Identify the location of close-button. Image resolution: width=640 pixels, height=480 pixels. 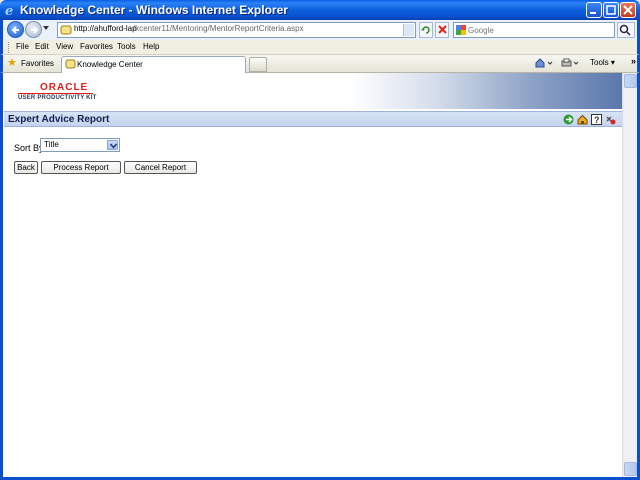
(628, 10).